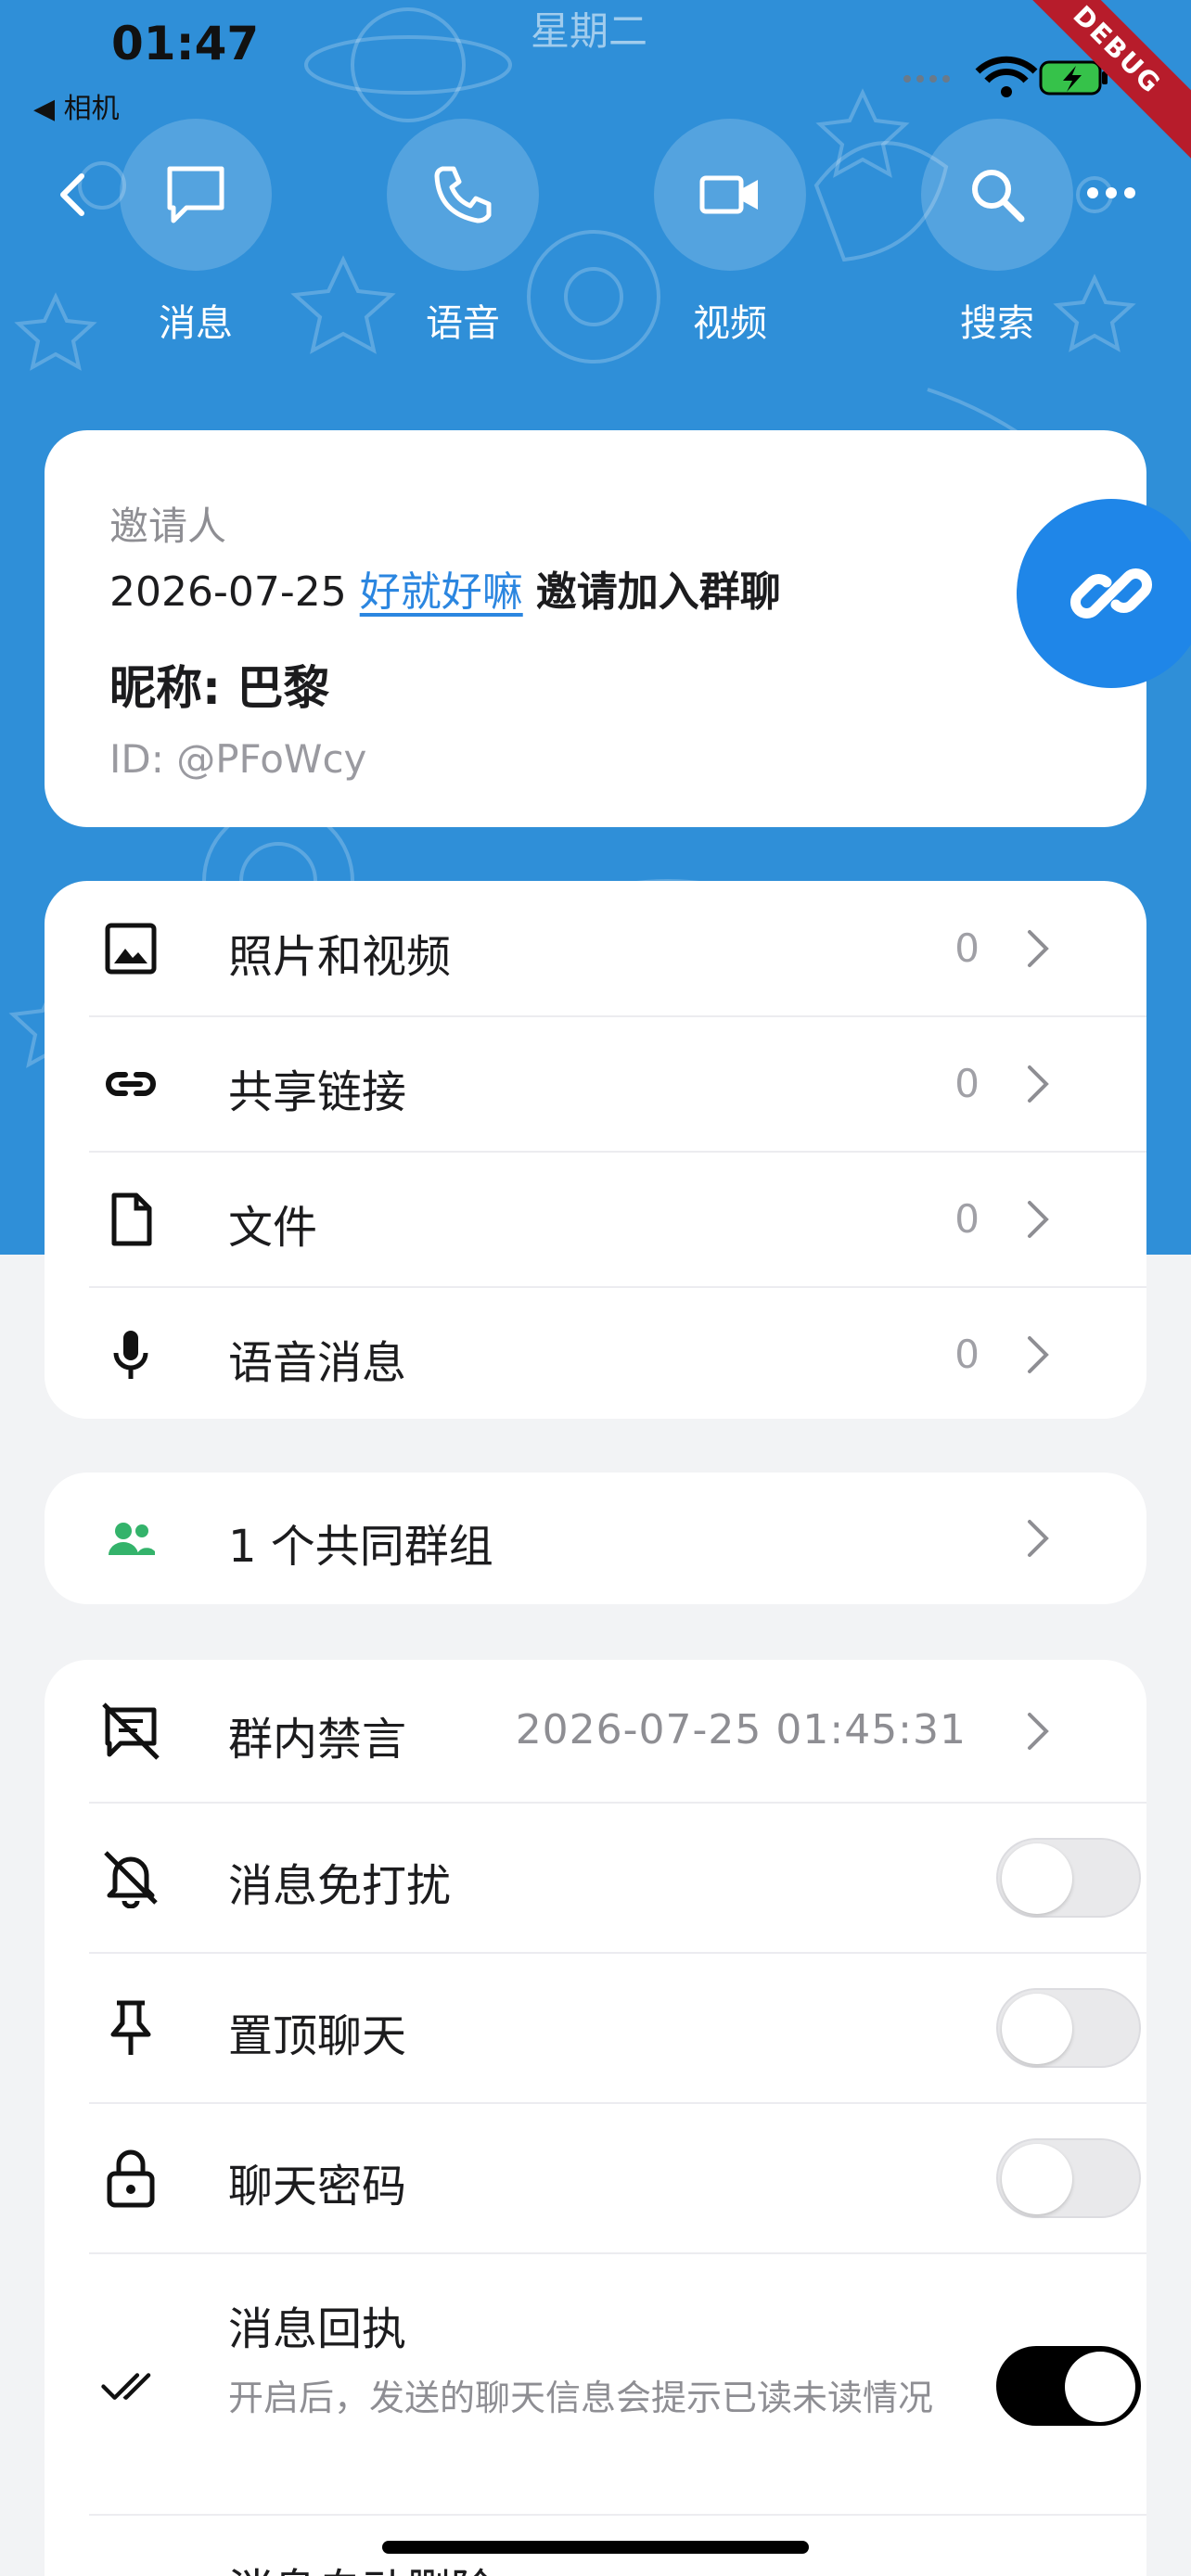  What do you see at coordinates (185, 43) in the screenshot?
I see `status-time: 01:47` at bounding box center [185, 43].